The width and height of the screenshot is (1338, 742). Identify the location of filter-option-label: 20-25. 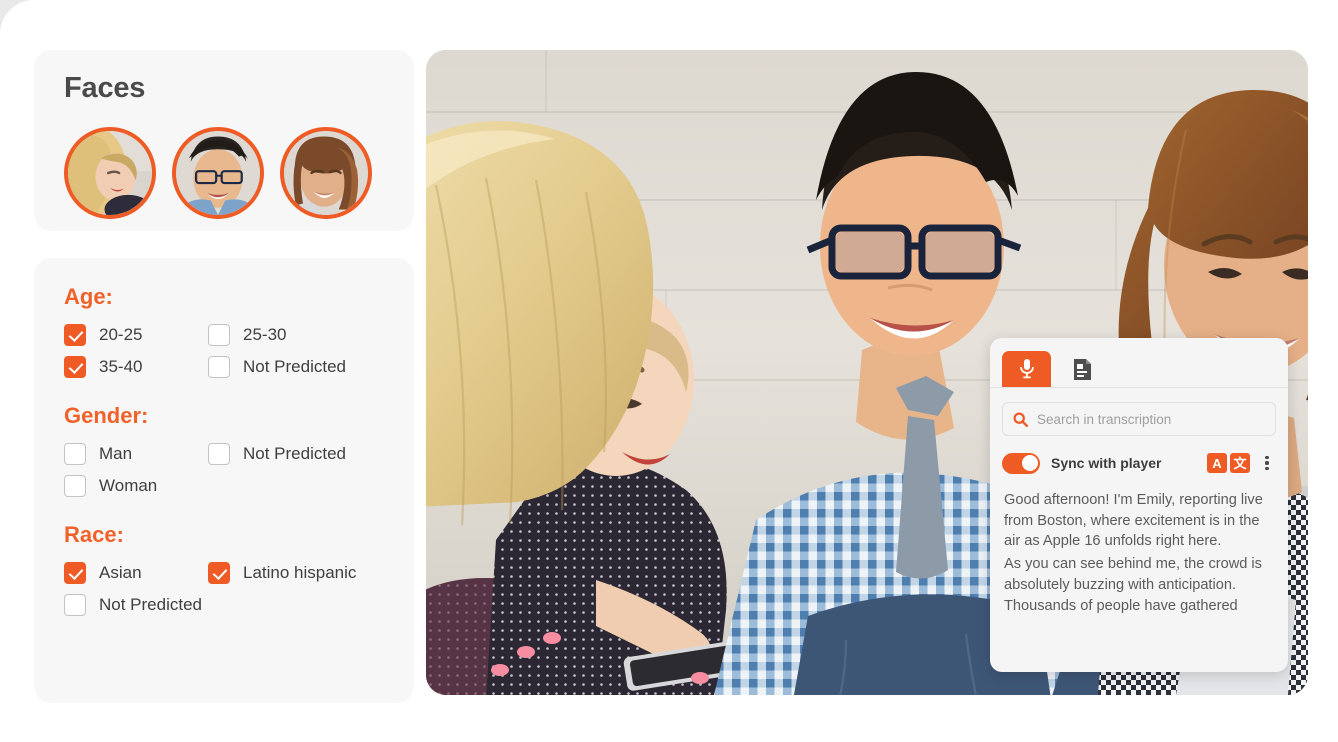
(121, 334).